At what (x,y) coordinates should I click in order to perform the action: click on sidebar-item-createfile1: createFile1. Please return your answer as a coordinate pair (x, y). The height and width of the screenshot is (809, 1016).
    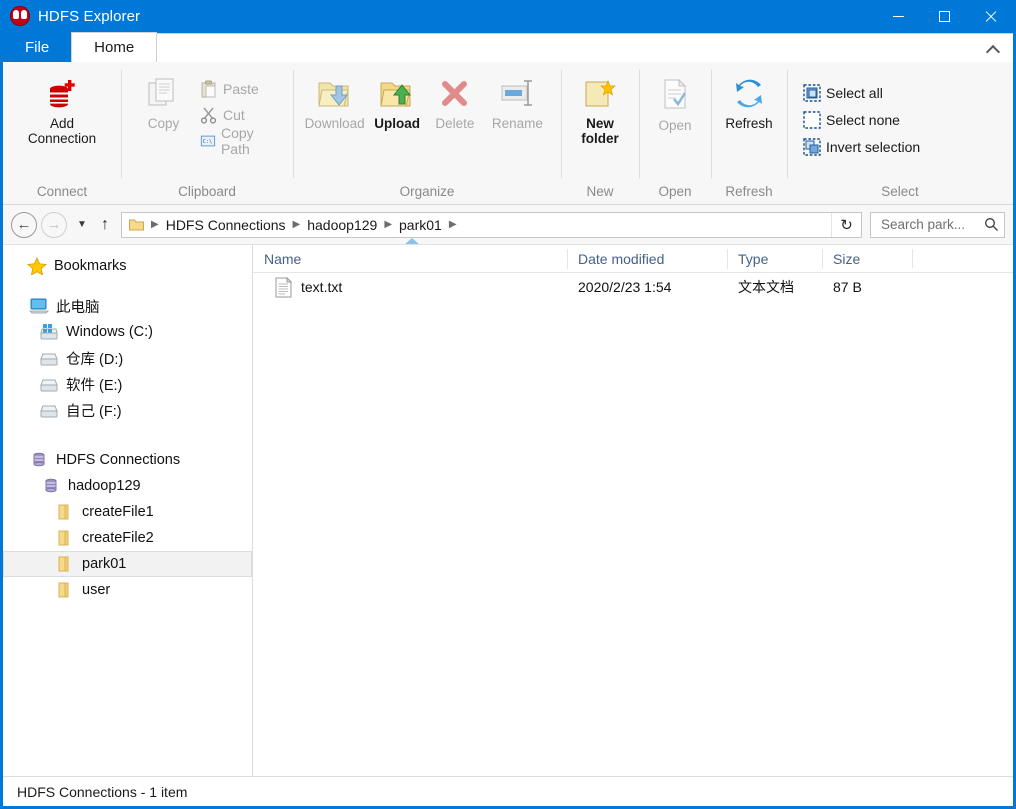
    Looking at the image, I should click on (127, 512).